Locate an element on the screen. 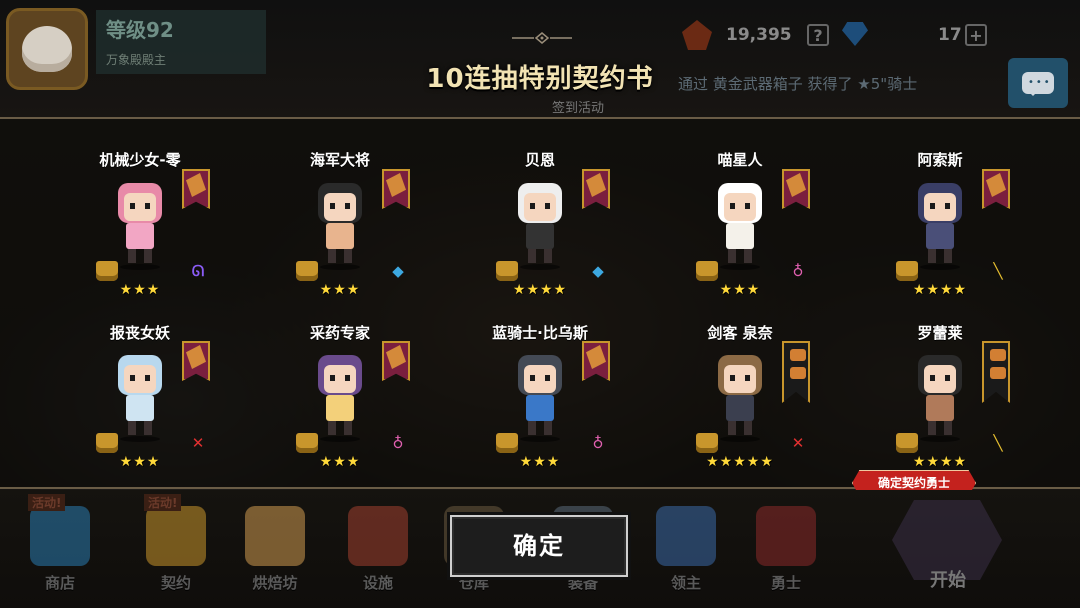 This screenshot has height=608, width=1080. menu-item: 活动! 契约 is located at coordinates (176, 551).